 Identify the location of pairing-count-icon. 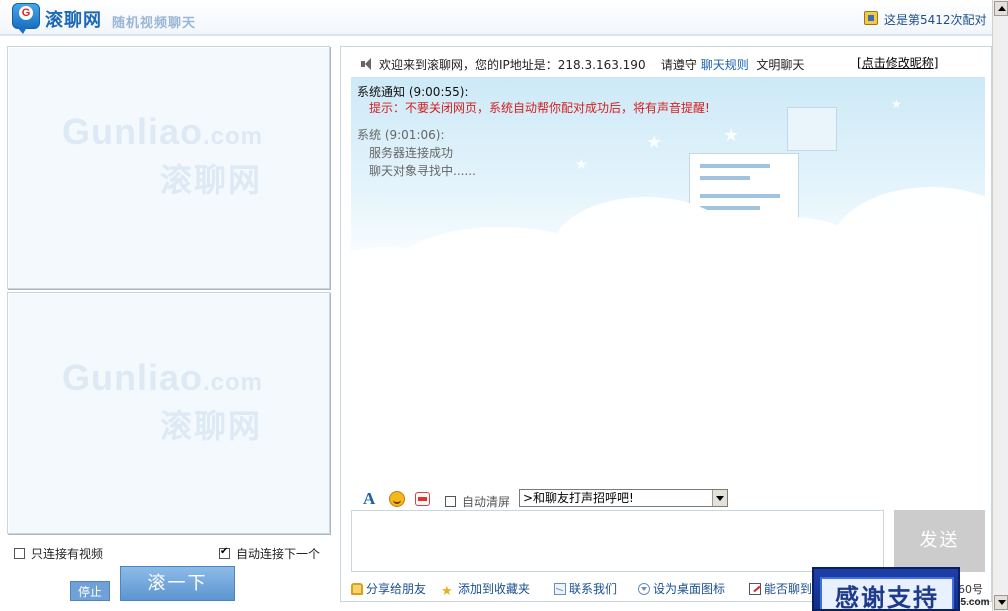
(871, 18).